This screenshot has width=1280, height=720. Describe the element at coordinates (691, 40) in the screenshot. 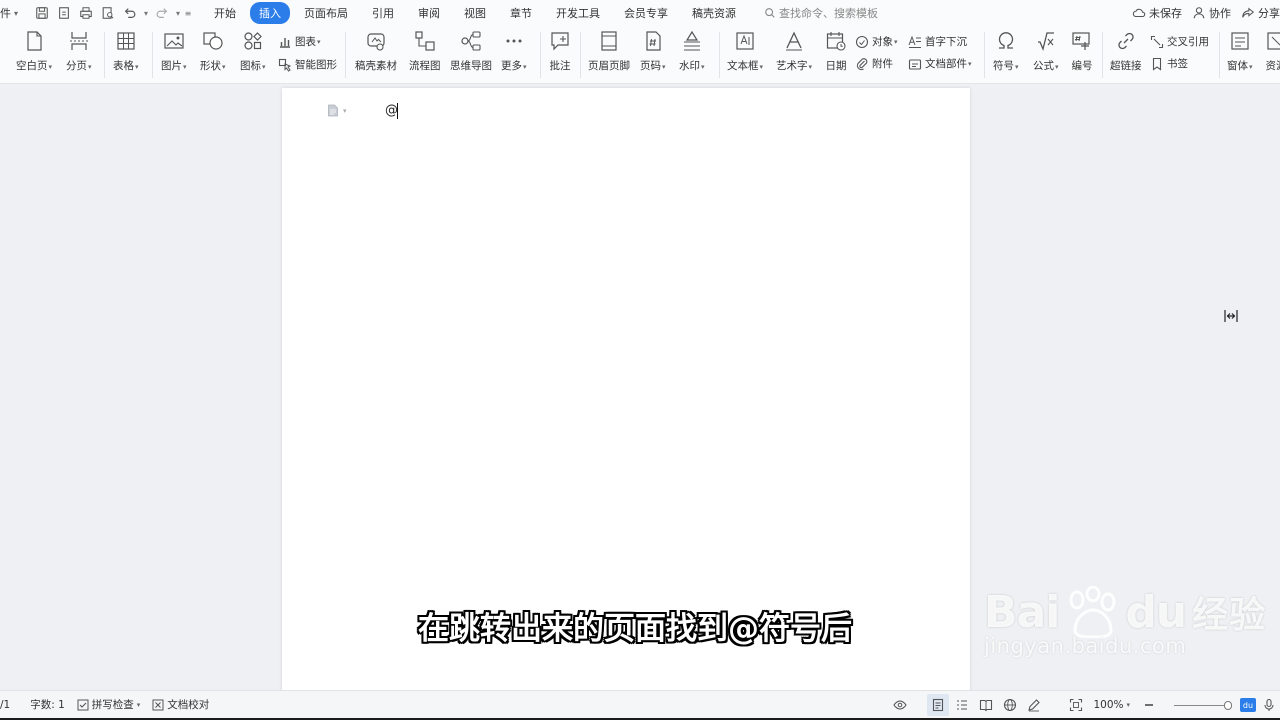

I see `watermark-icon` at that location.